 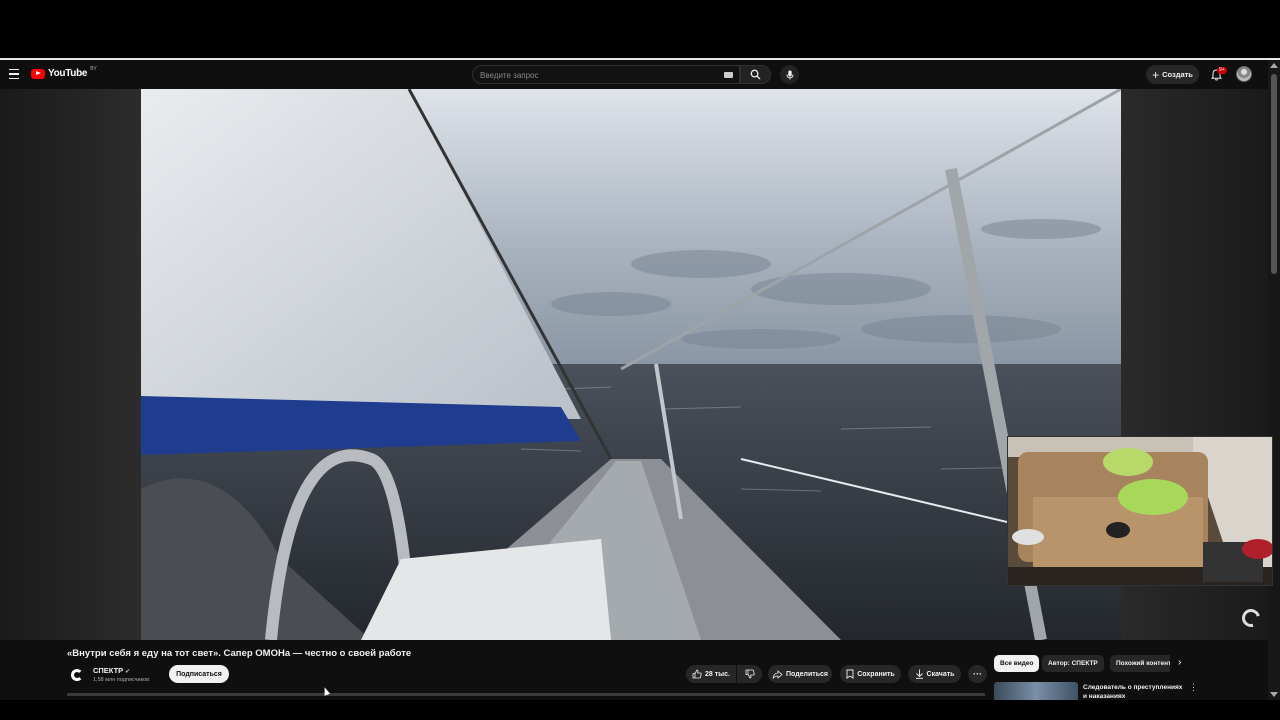 I want to click on search-input, so click(x=600, y=75).